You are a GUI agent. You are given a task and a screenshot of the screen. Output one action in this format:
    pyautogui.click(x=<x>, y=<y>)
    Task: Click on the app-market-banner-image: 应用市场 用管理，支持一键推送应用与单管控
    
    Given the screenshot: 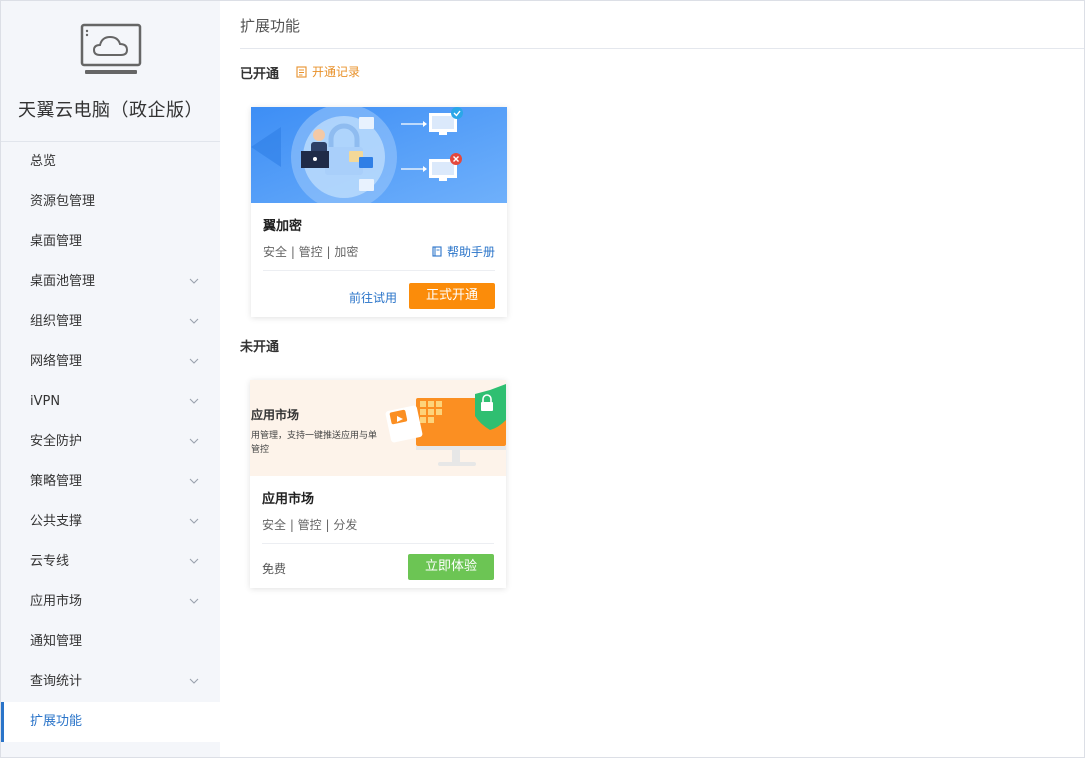 What is the action you would take?
    pyautogui.click(x=378, y=428)
    